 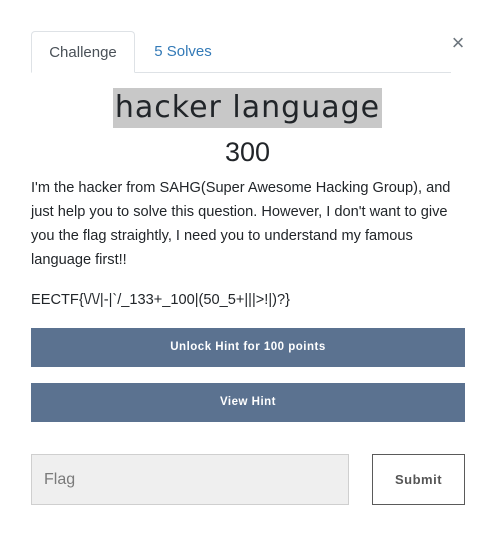 I want to click on title-container: hacker language, so click(x=247, y=108).